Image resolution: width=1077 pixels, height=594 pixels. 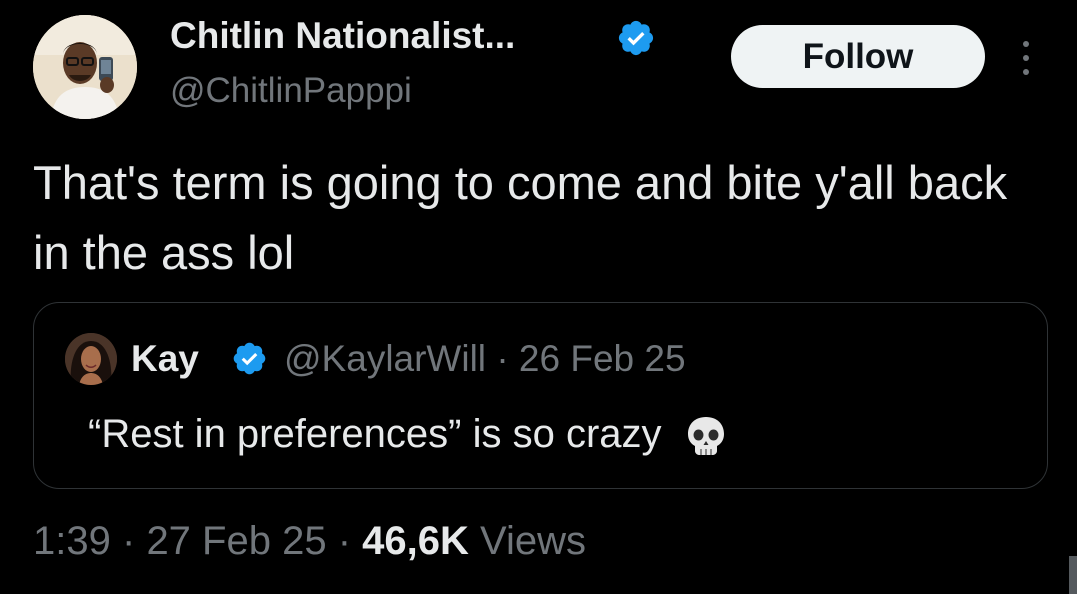 What do you see at coordinates (533, 541) in the screenshot?
I see `views-label: Views` at bounding box center [533, 541].